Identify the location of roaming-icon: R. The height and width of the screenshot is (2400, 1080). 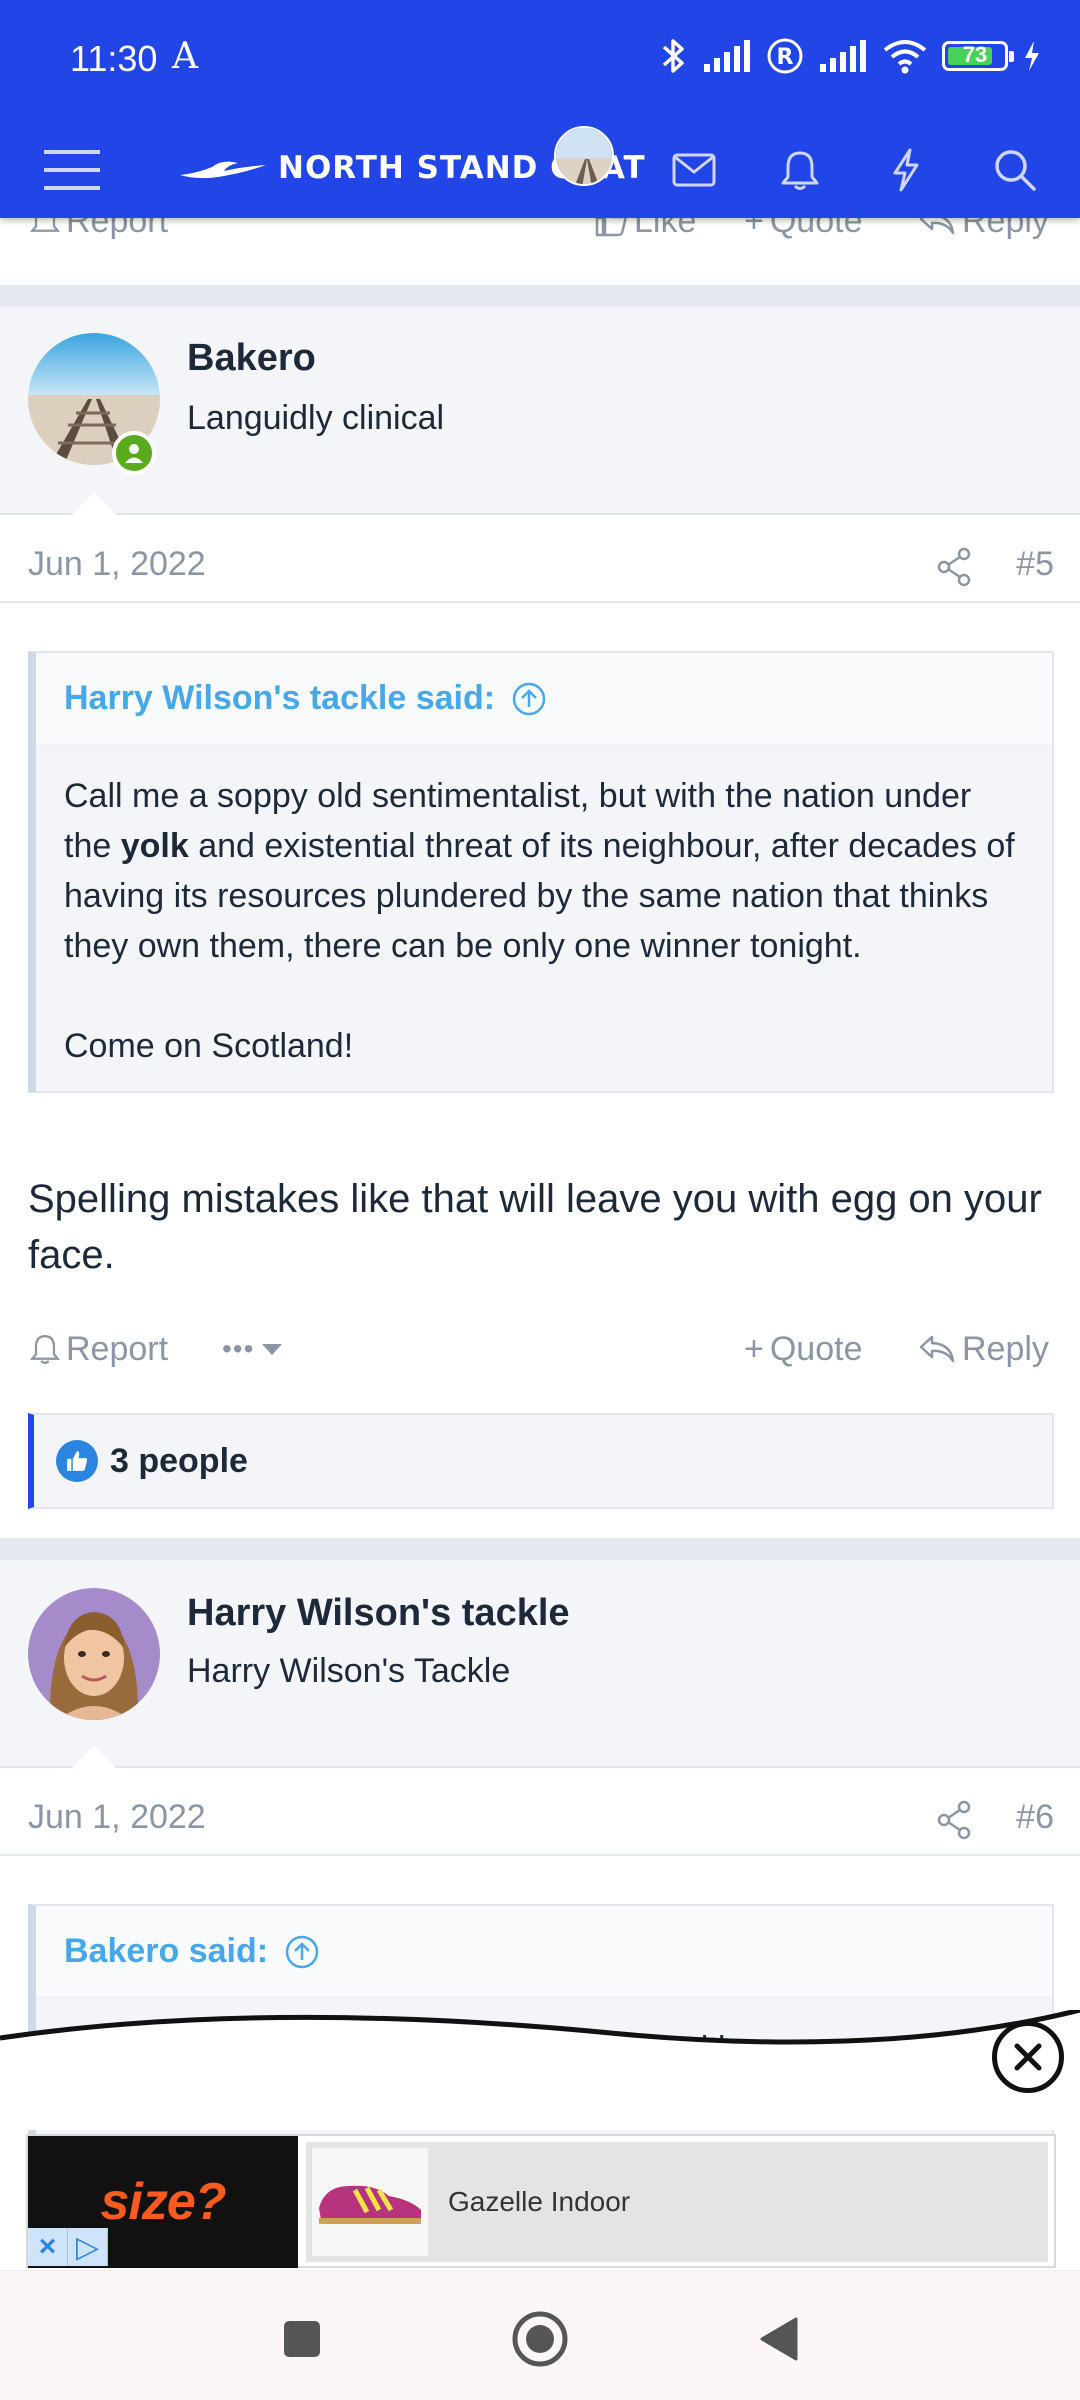
(785, 56).